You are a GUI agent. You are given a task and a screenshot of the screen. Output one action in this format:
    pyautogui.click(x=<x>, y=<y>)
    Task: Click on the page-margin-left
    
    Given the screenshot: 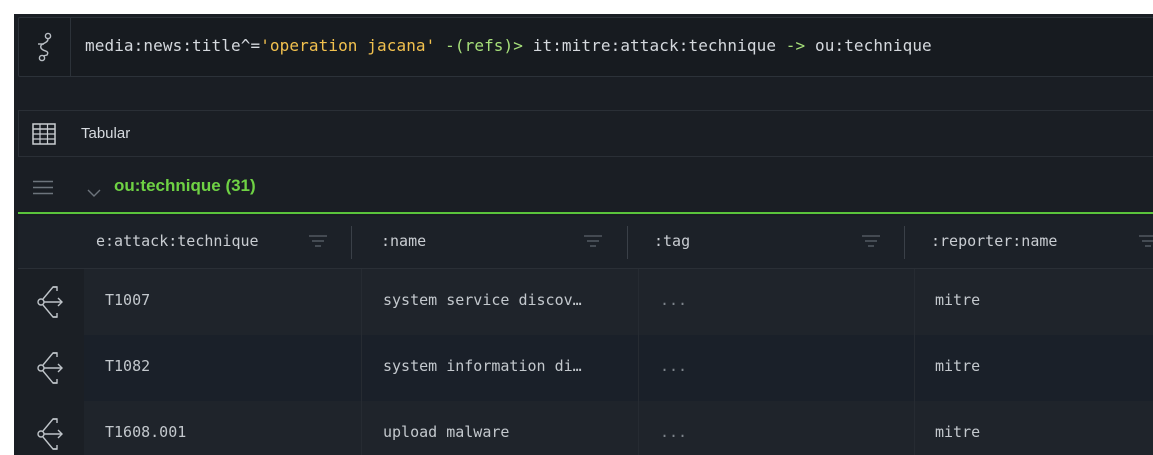 What is the action you would take?
    pyautogui.click(x=7, y=227)
    